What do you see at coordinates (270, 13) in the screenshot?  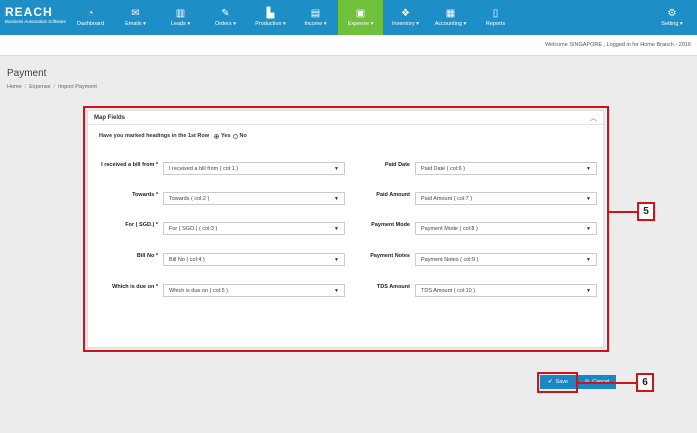 I see `production-icon: ▙` at bounding box center [270, 13].